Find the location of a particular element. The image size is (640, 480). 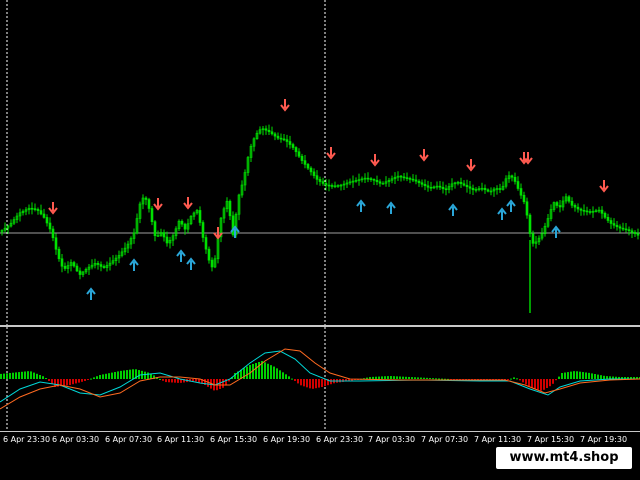

watermark-badge: www.mt4.shop is located at coordinates (564, 458).